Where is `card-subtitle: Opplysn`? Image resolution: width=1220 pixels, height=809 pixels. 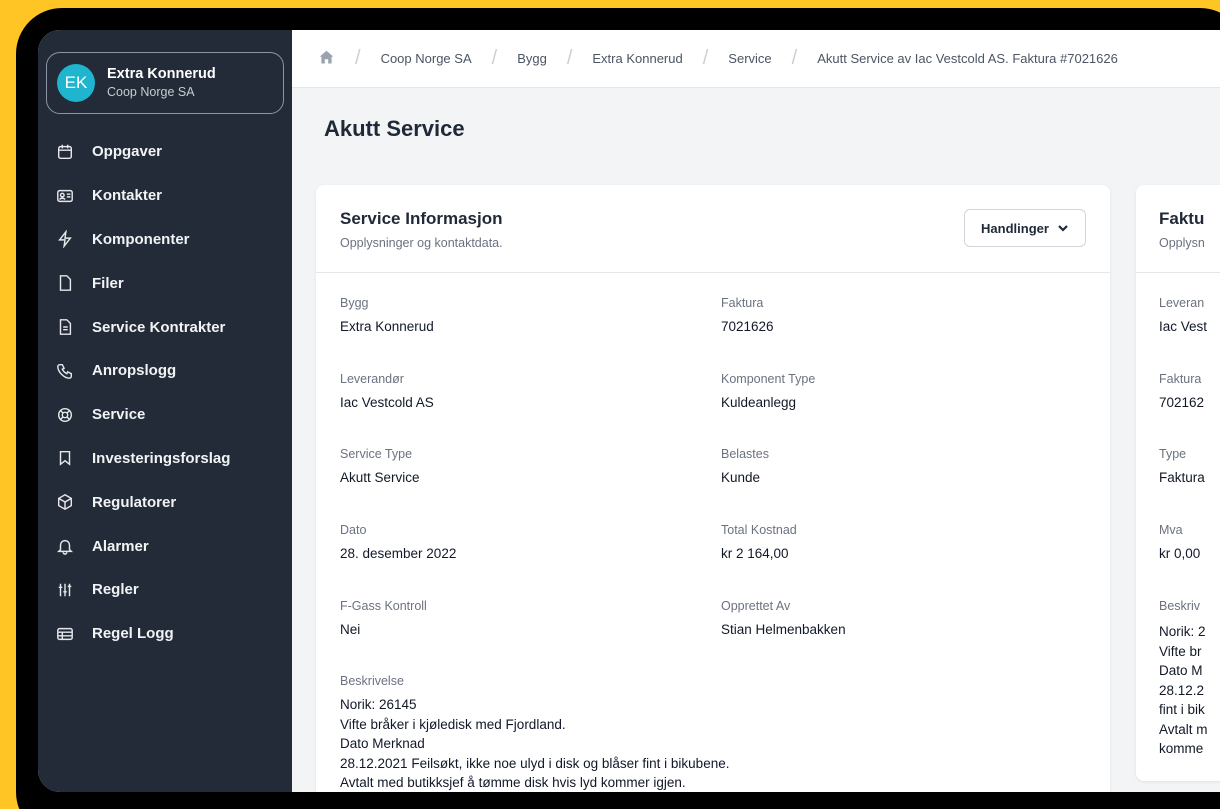 card-subtitle: Opplysn is located at coordinates (1182, 243).